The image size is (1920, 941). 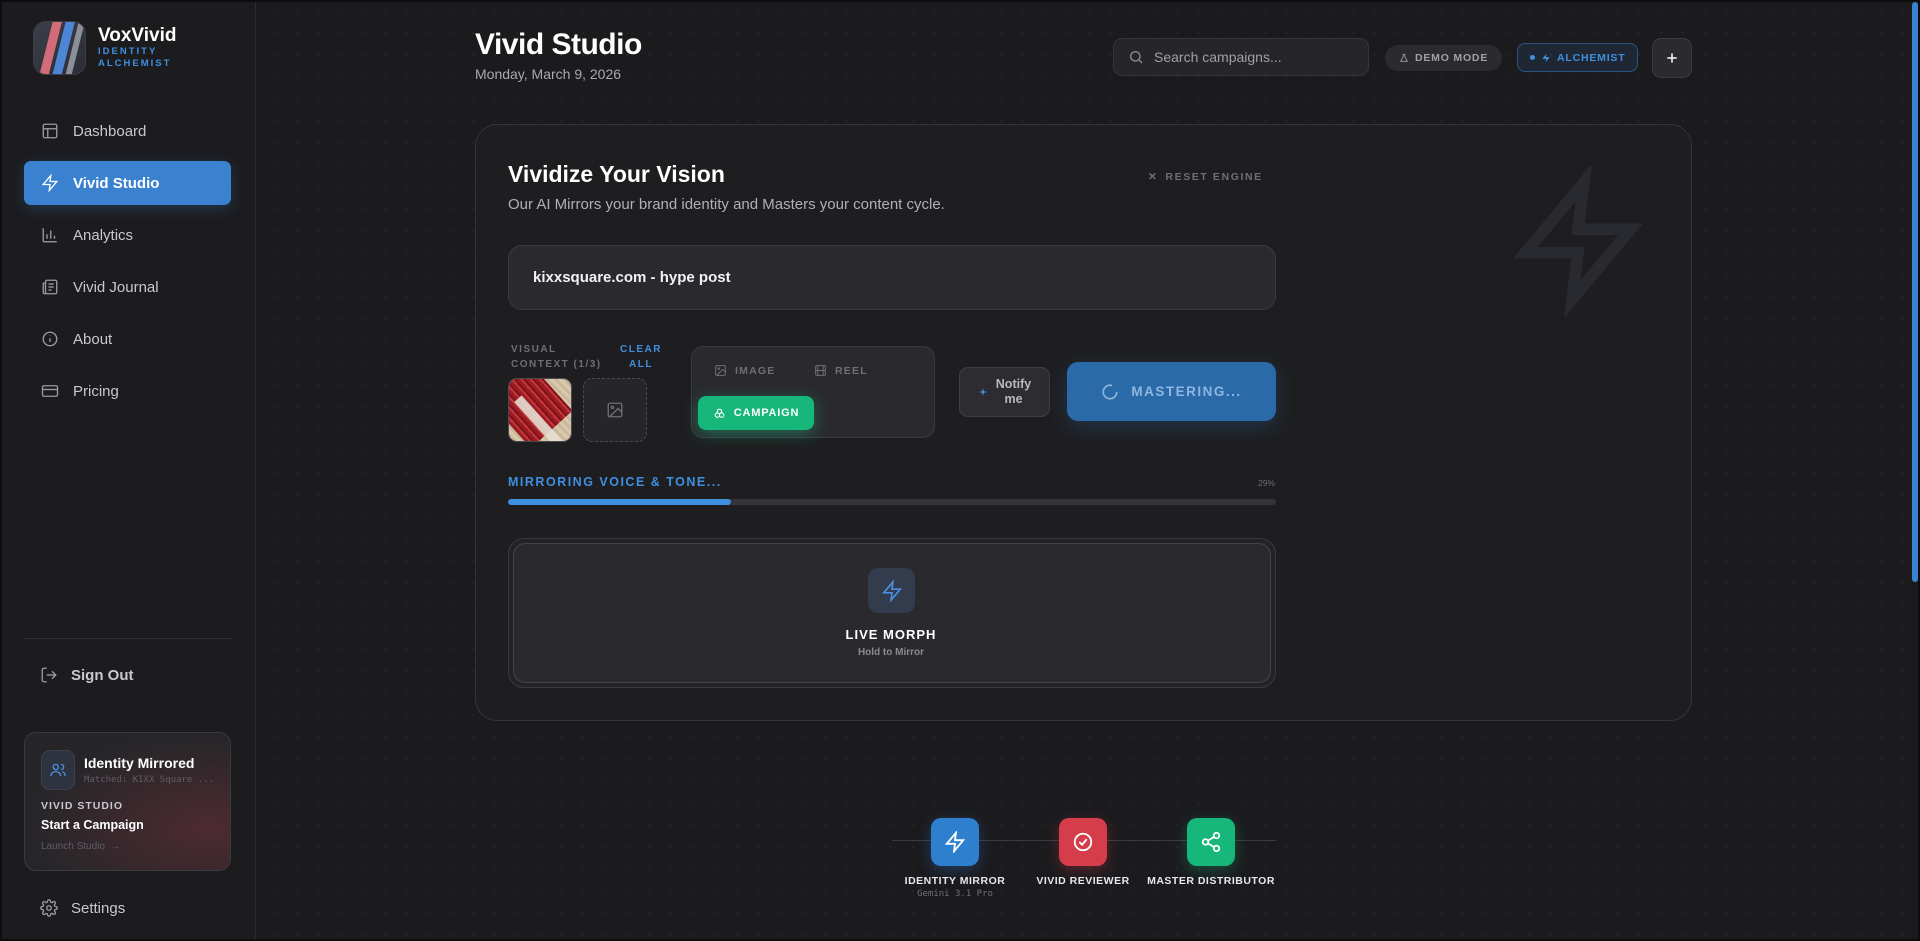 I want to click on close-icon: ✕, so click(x=1153, y=177).